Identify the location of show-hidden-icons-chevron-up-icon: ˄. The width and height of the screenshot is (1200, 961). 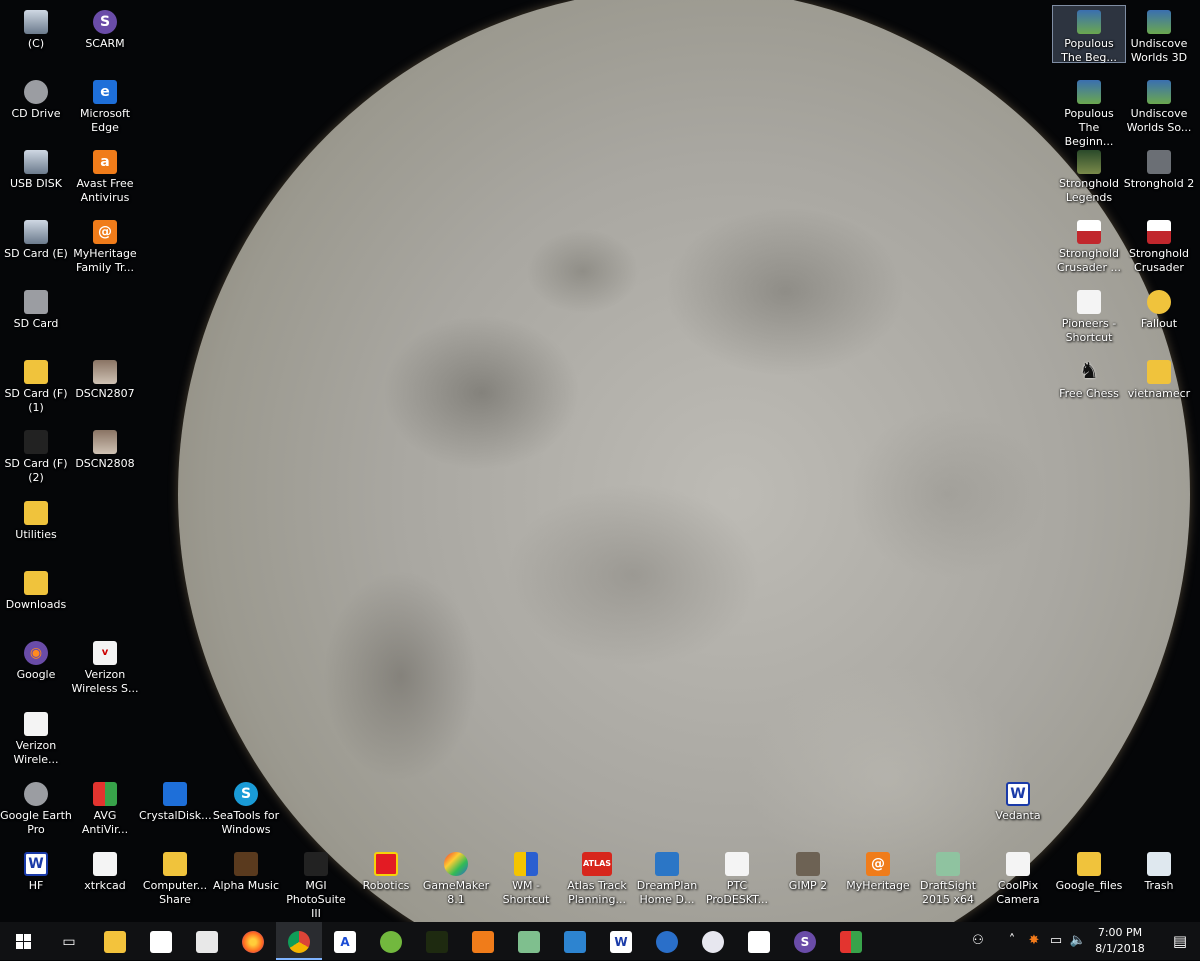
(1012, 941).